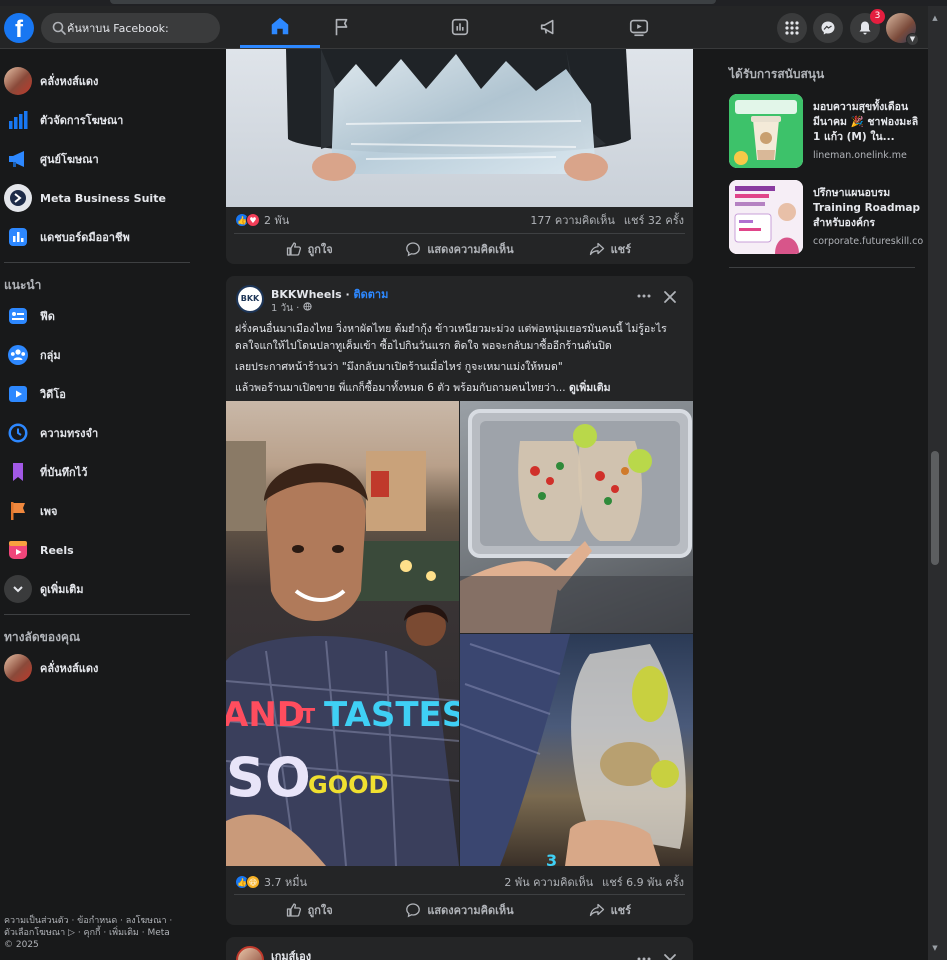  I want to click on post-image, so click(459, 128).